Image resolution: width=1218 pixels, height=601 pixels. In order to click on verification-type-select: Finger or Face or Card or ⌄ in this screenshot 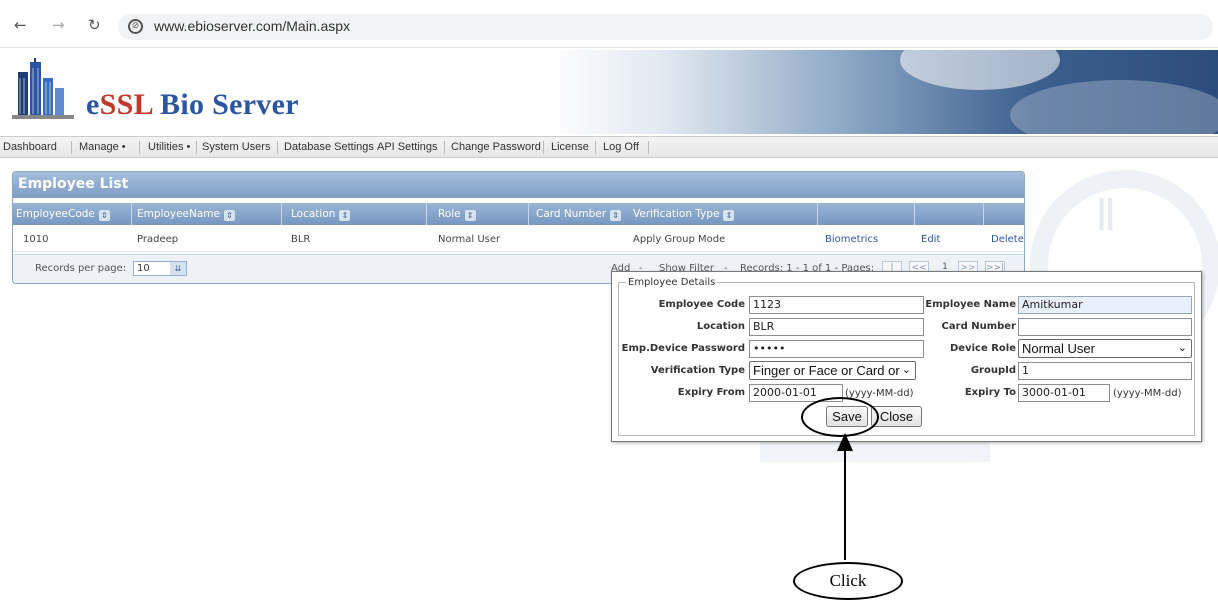, I will do `click(832, 370)`.